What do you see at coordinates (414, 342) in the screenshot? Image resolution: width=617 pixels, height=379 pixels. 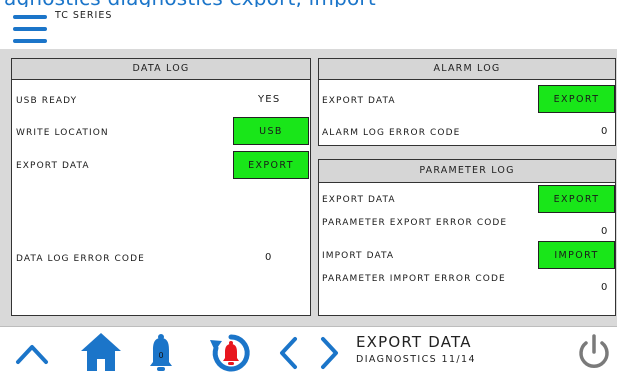 I see `screen-title: EXPORT DATA` at bounding box center [414, 342].